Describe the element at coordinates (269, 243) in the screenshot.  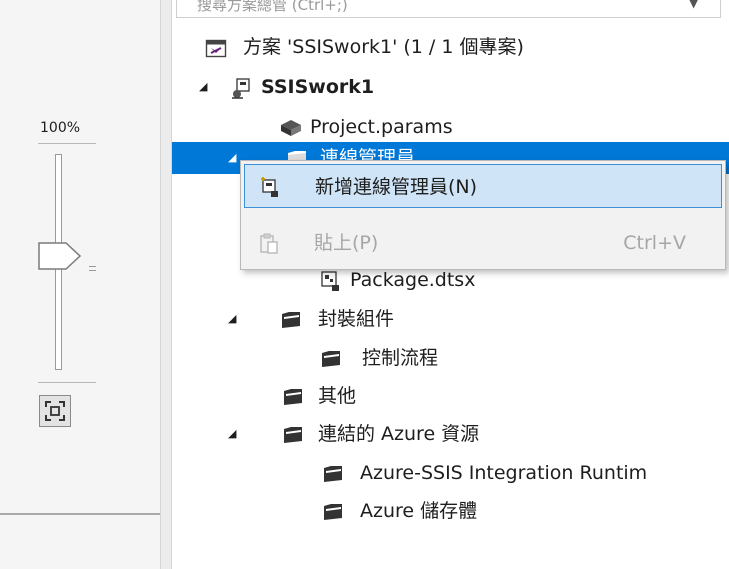
I see `paste-icon` at that location.